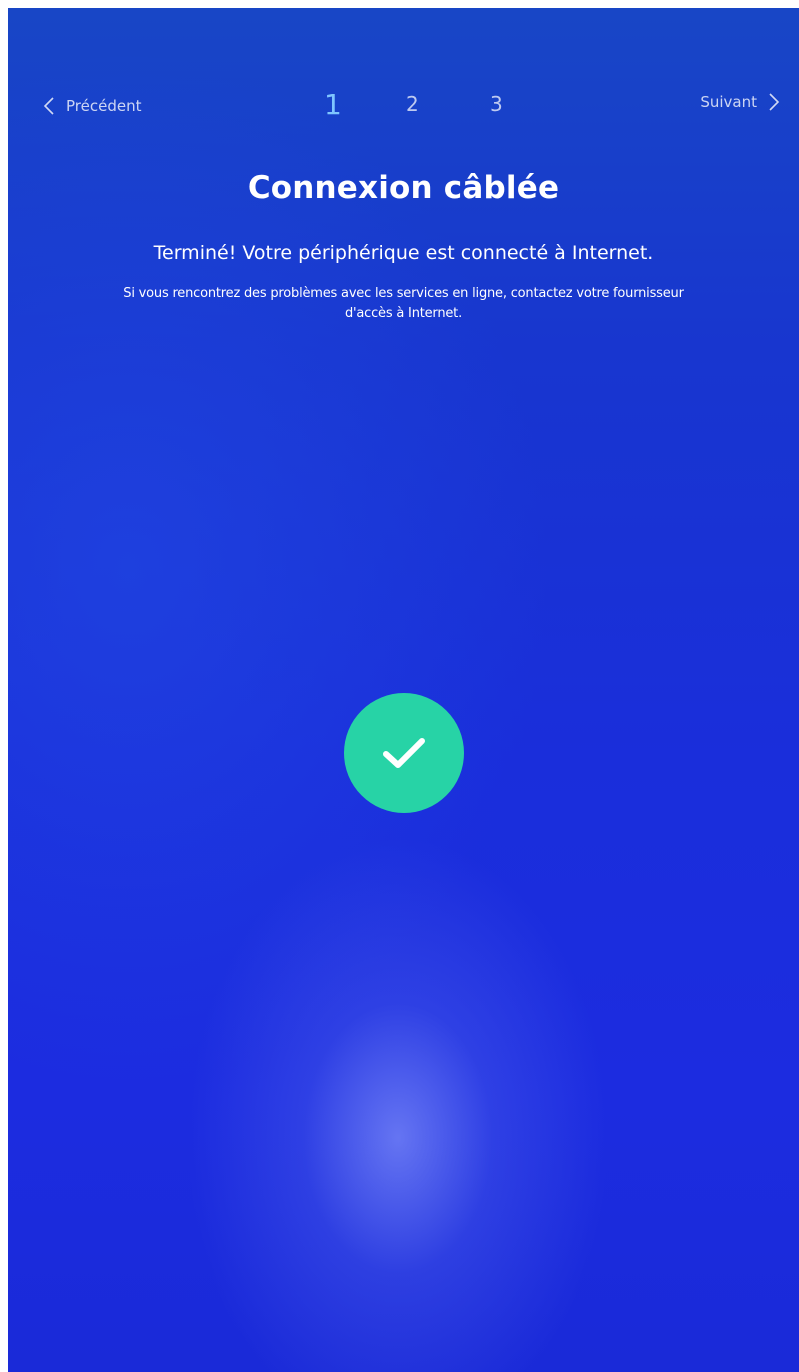  I want to click on step-1: 1, so click(333, 104).